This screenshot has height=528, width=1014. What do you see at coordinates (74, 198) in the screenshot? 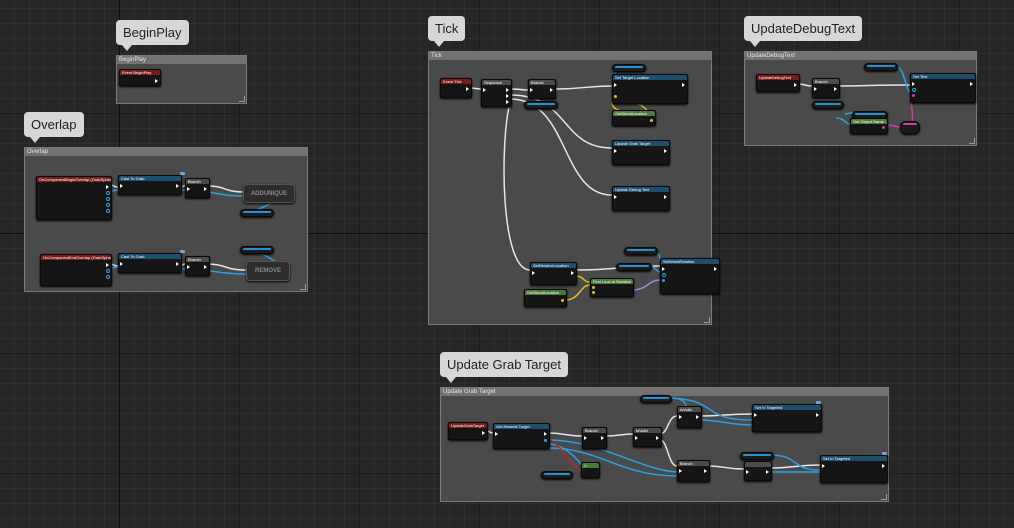
I see `event-begin-overlap-node: OnComponentBeginOverlap (GrabSphere)` at bounding box center [74, 198].